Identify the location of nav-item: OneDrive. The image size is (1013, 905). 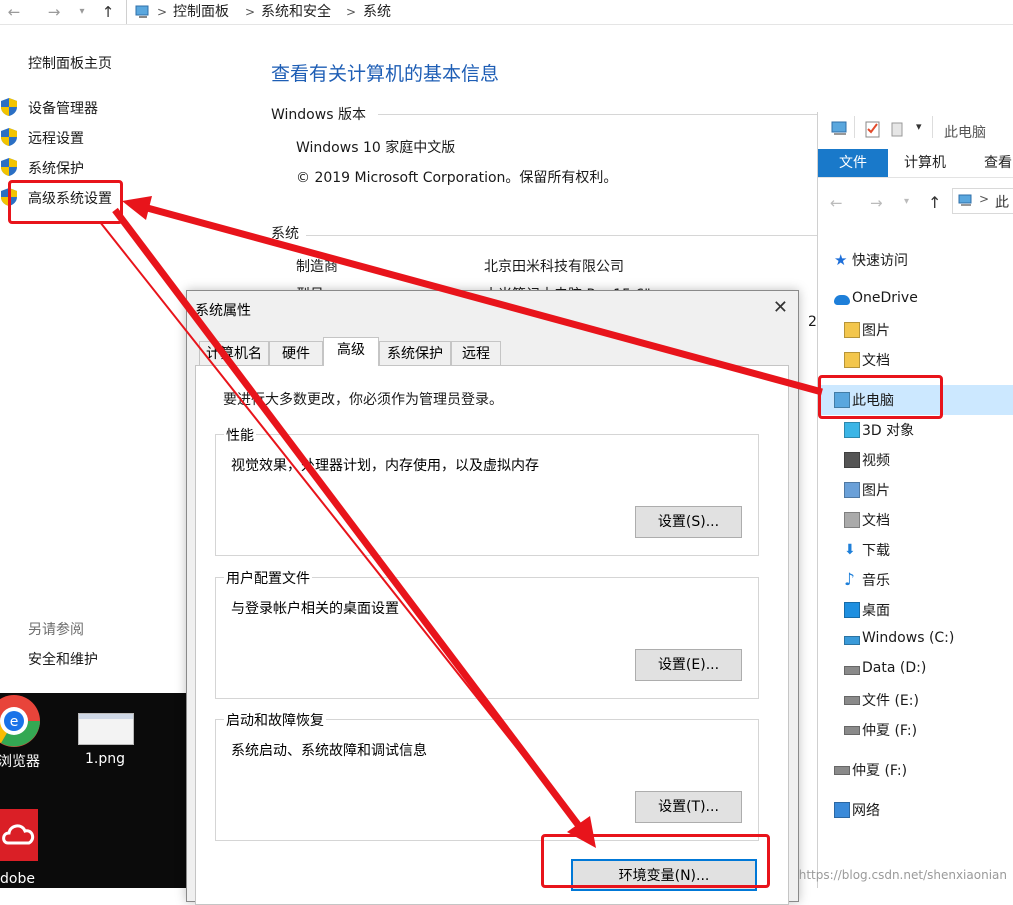
(885, 298).